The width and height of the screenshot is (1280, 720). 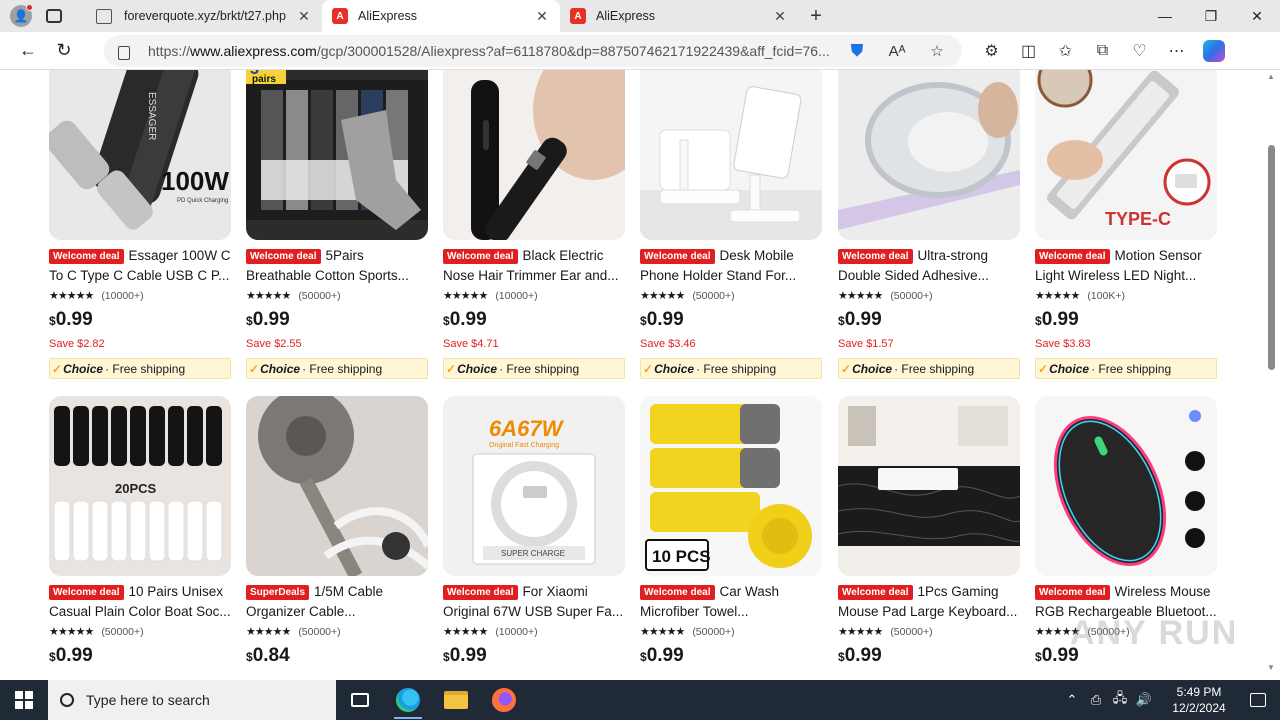 I want to click on edge-icon, so click(x=408, y=700).